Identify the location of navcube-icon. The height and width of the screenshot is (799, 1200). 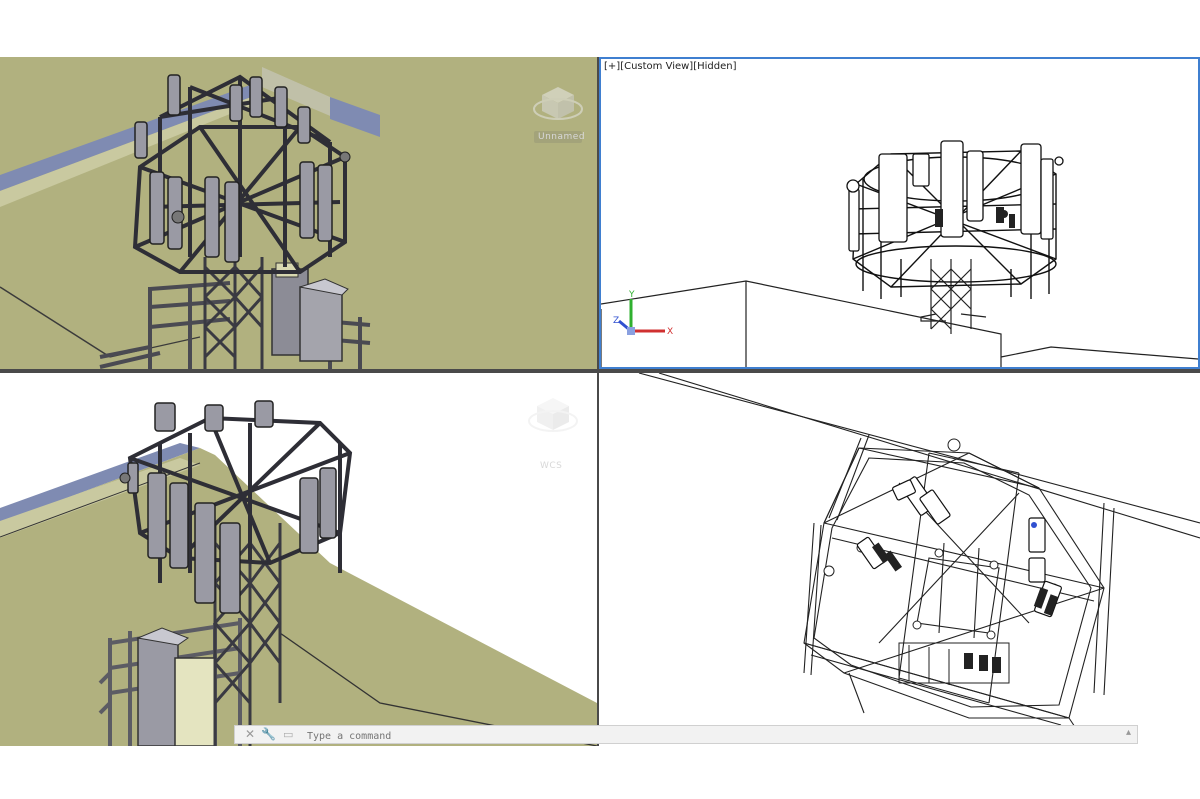
(558, 103).